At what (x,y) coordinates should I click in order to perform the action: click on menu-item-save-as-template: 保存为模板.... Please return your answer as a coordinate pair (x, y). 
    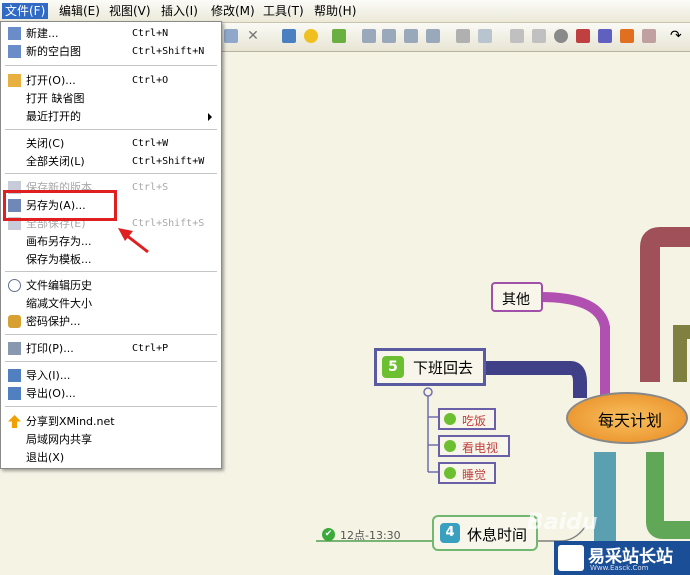
    Looking at the image, I should click on (111, 259).